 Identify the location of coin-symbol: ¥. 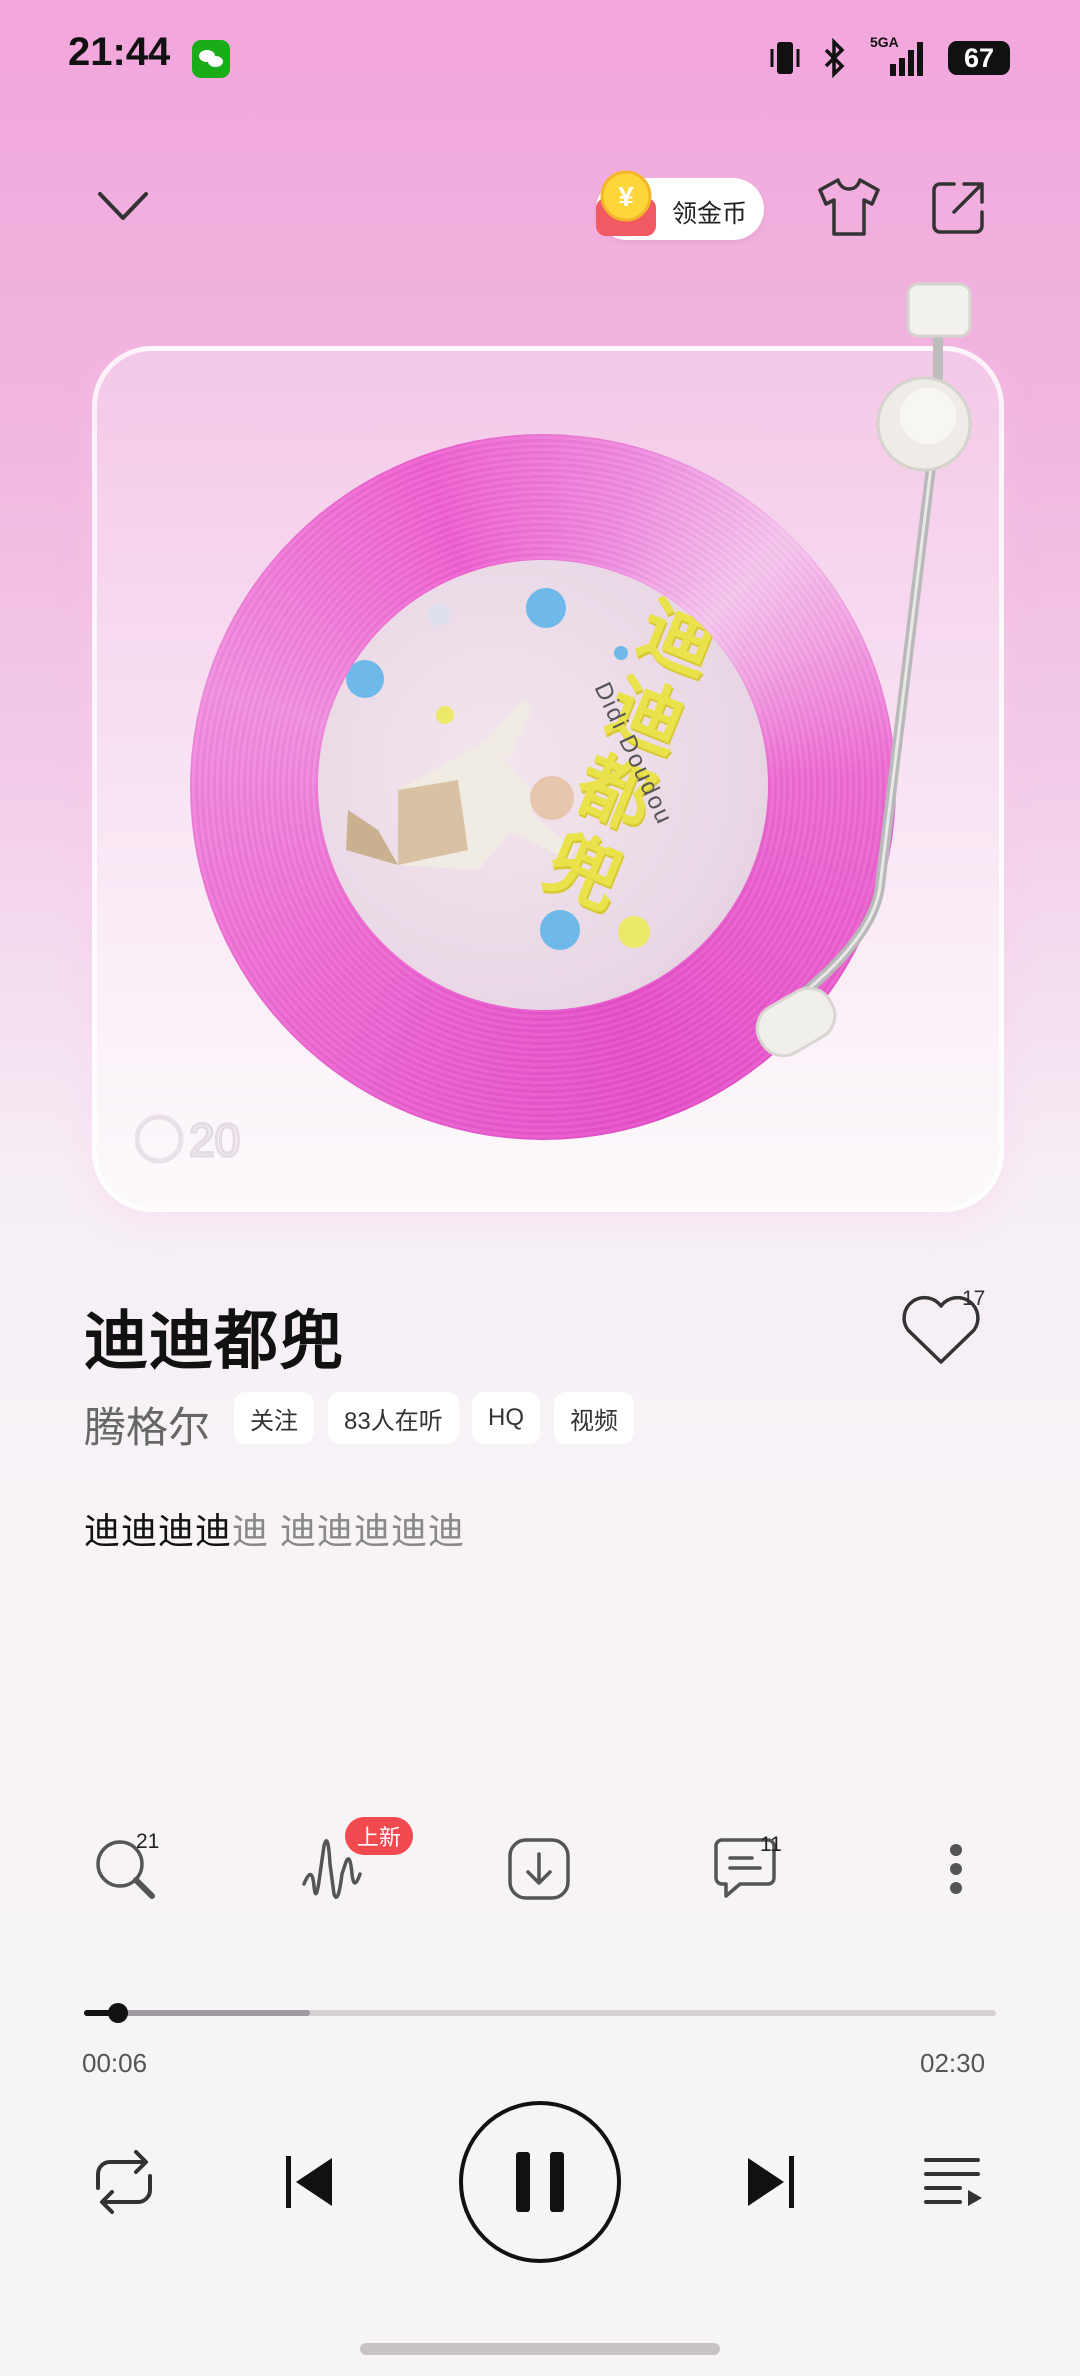
(626, 196).